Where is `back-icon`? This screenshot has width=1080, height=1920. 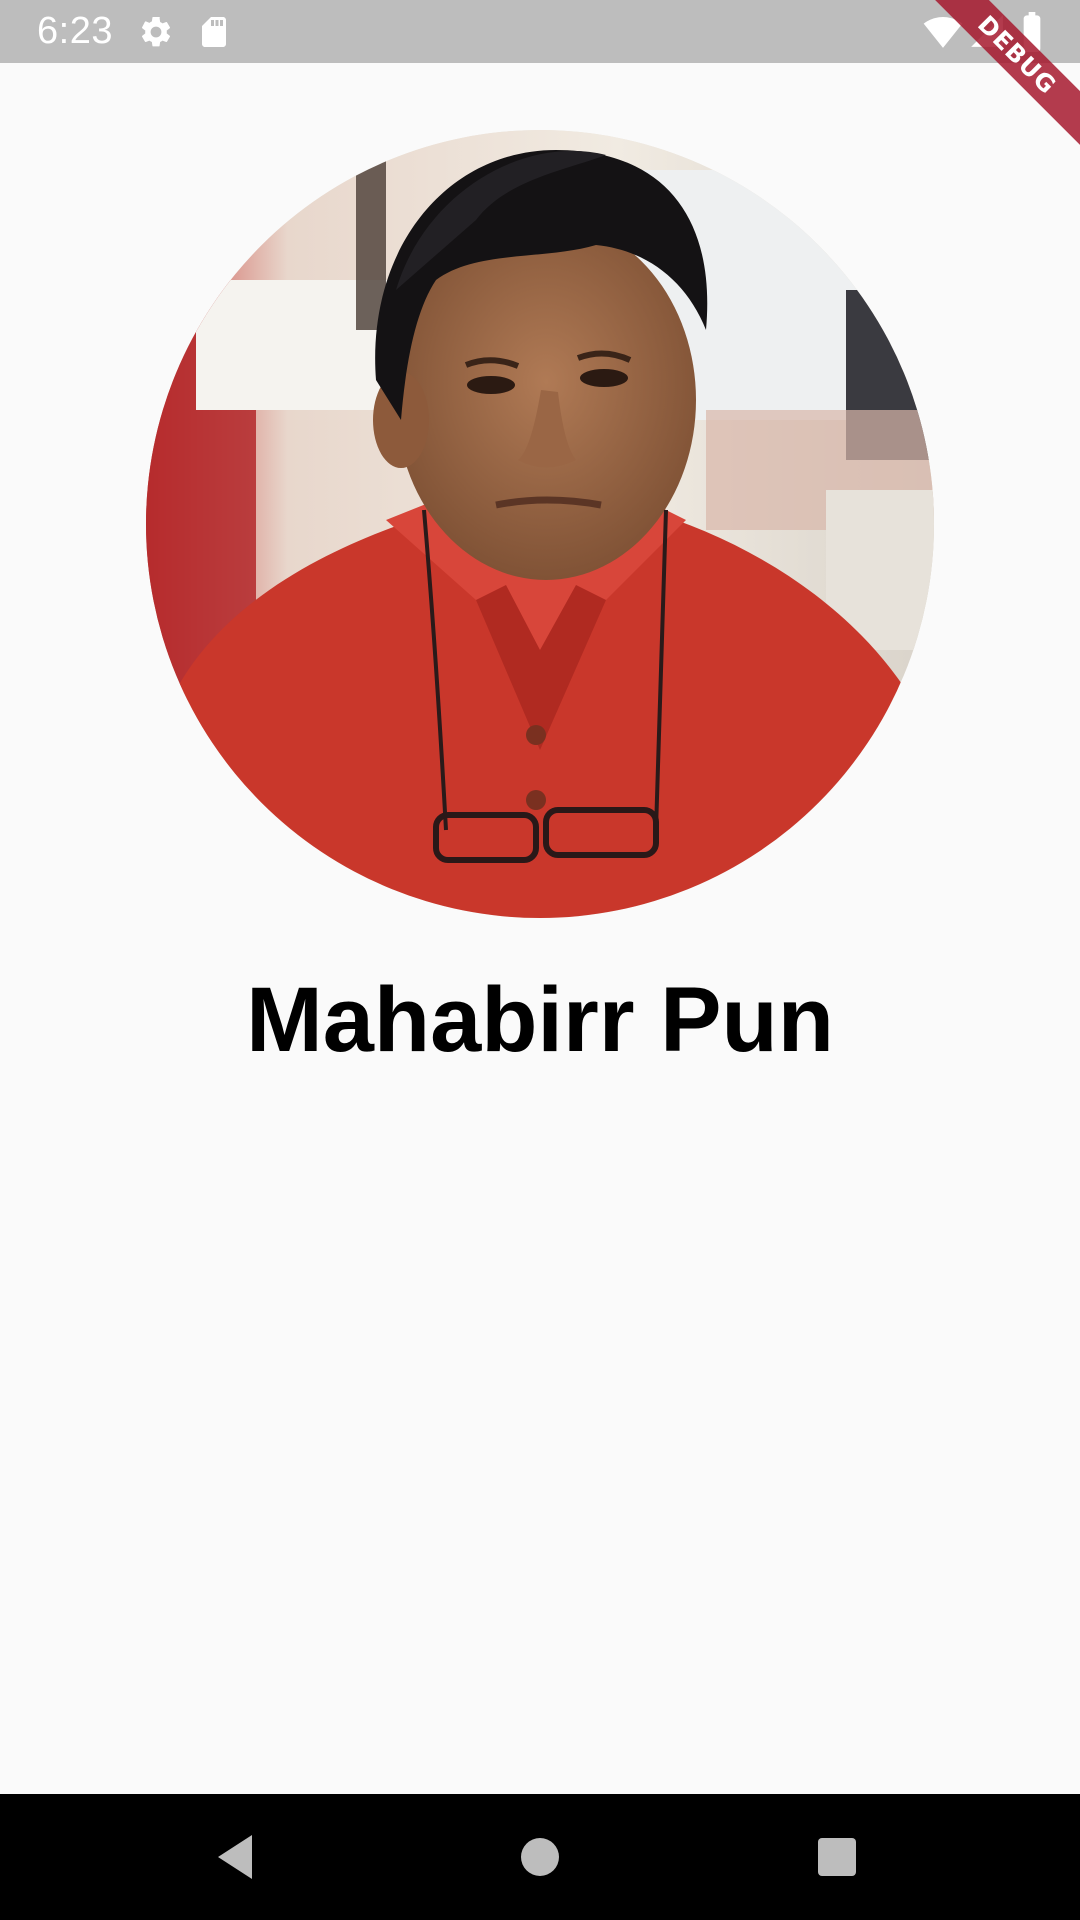
back-icon is located at coordinates (238, 1857).